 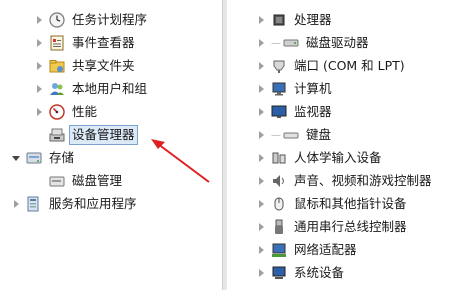 What do you see at coordinates (34, 158) in the screenshot?
I see `storage-icon` at bounding box center [34, 158].